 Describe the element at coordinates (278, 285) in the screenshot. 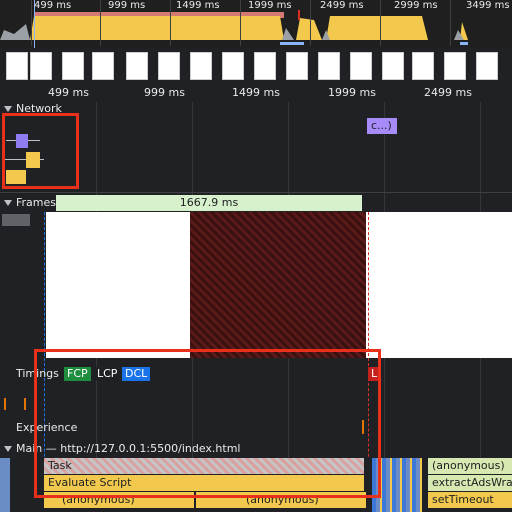

I see `dropped-frame` at that location.